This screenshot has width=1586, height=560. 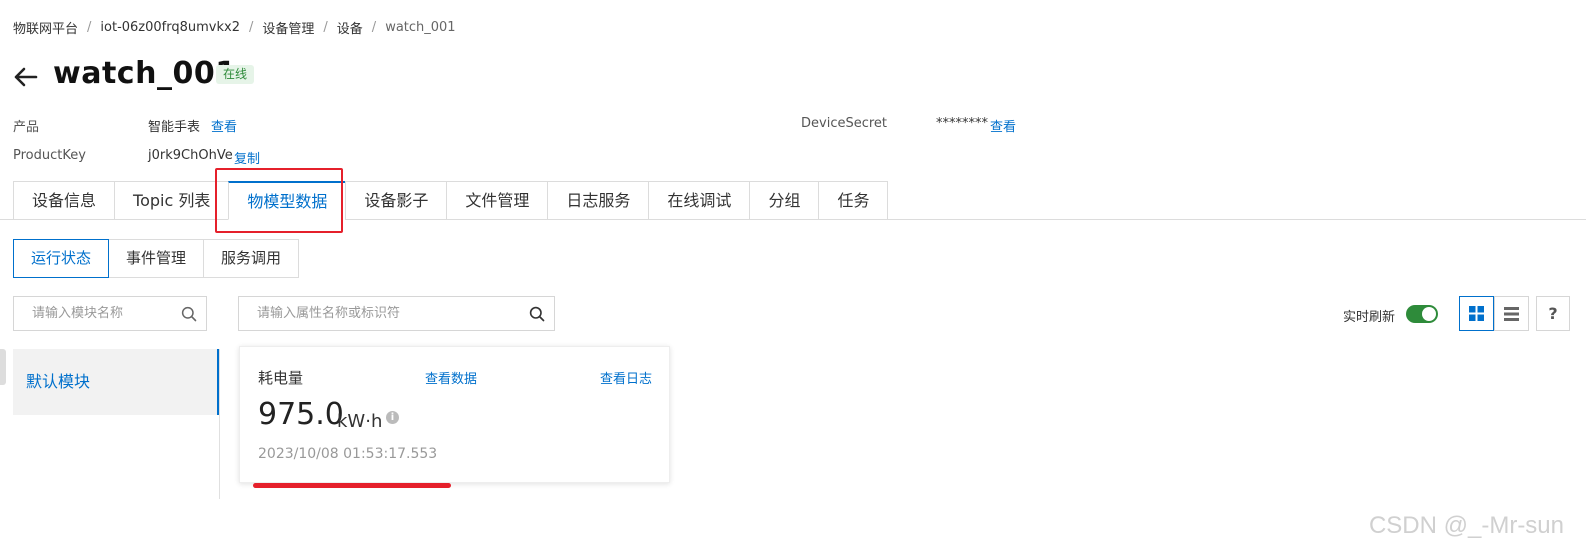 I want to click on module-search, so click(x=110, y=313).